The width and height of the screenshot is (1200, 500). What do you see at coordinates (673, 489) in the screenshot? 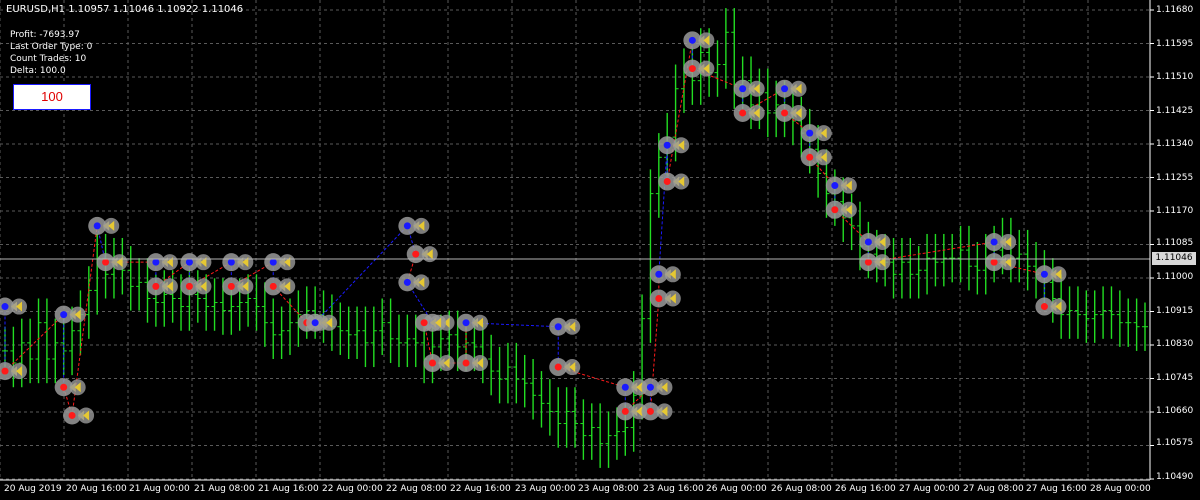
I see `time-label: 23 Aug 16:00` at bounding box center [673, 489].